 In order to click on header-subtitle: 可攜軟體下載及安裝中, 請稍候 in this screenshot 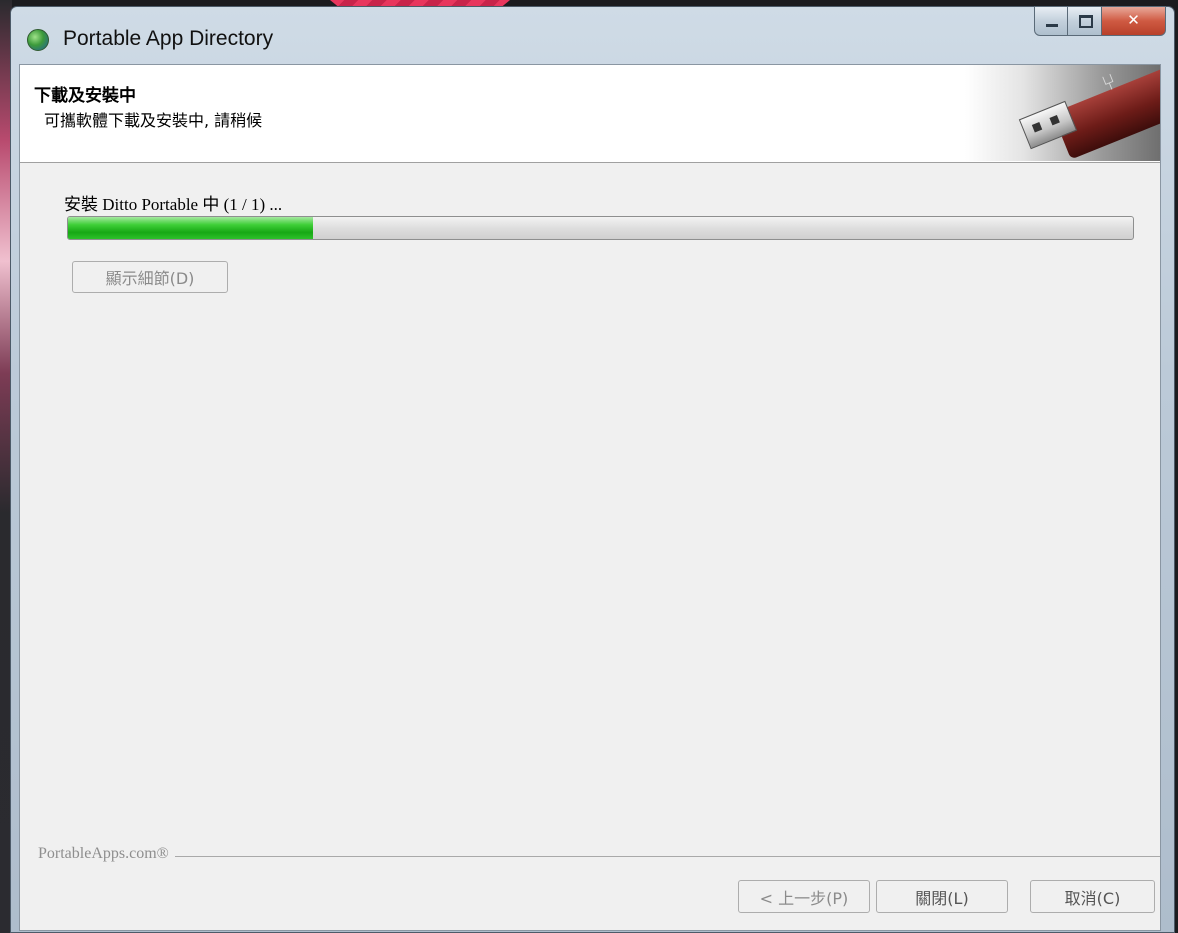, I will do `click(153, 120)`.